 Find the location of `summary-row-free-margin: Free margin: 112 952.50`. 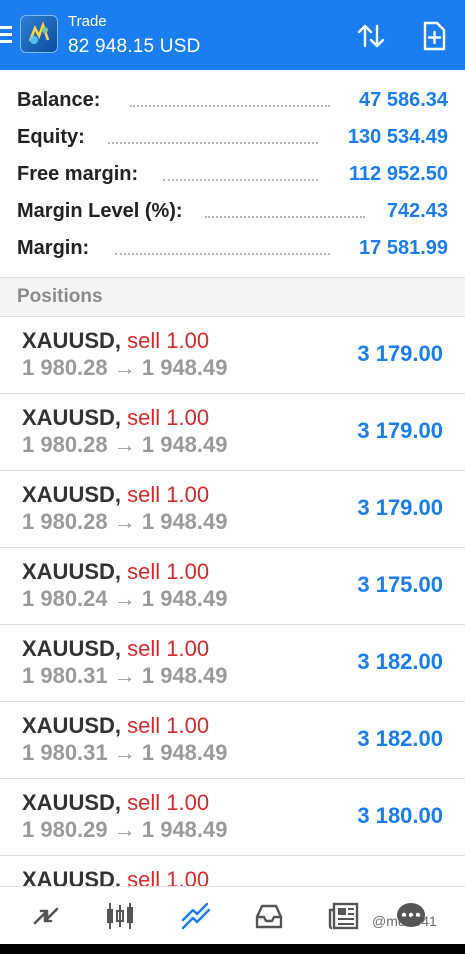

summary-row-free-margin: Free margin: 112 952.50 is located at coordinates (232, 173).